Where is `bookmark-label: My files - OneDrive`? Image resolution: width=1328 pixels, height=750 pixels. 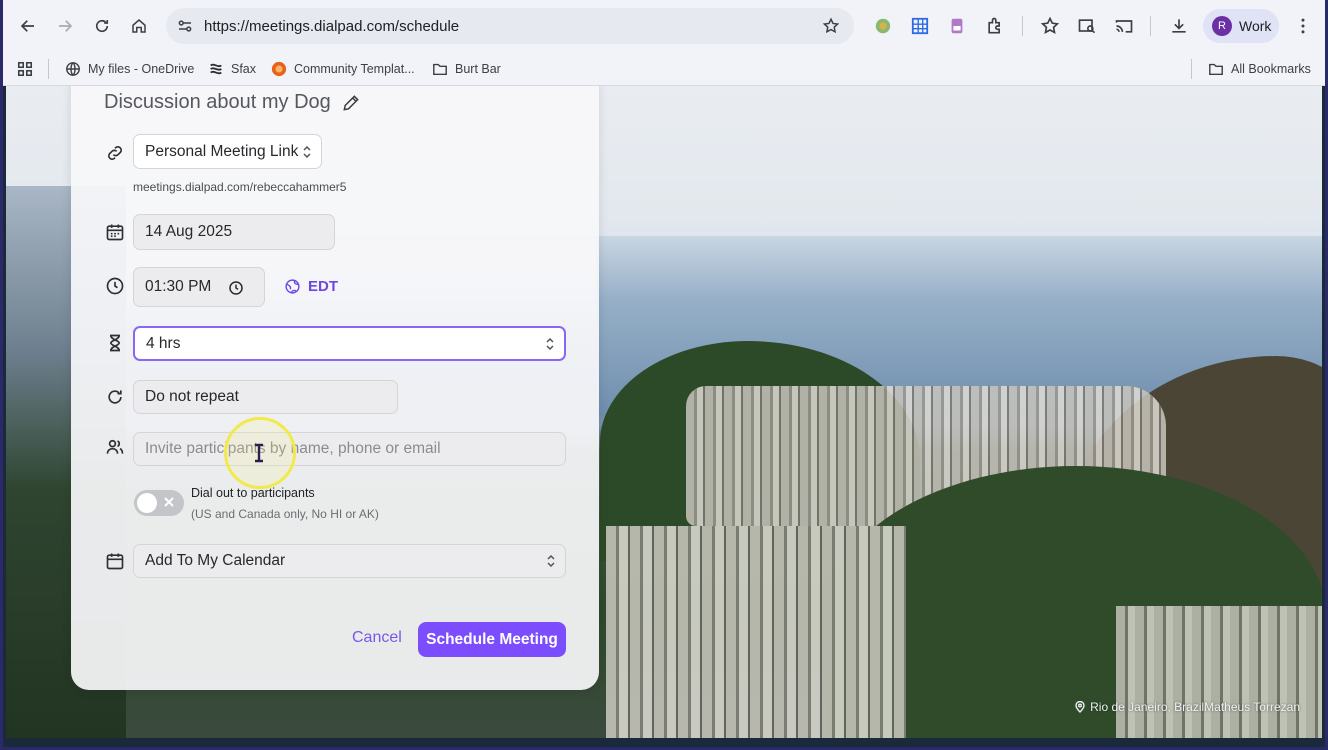
bookmark-label: My files - OneDrive is located at coordinates (141, 69).